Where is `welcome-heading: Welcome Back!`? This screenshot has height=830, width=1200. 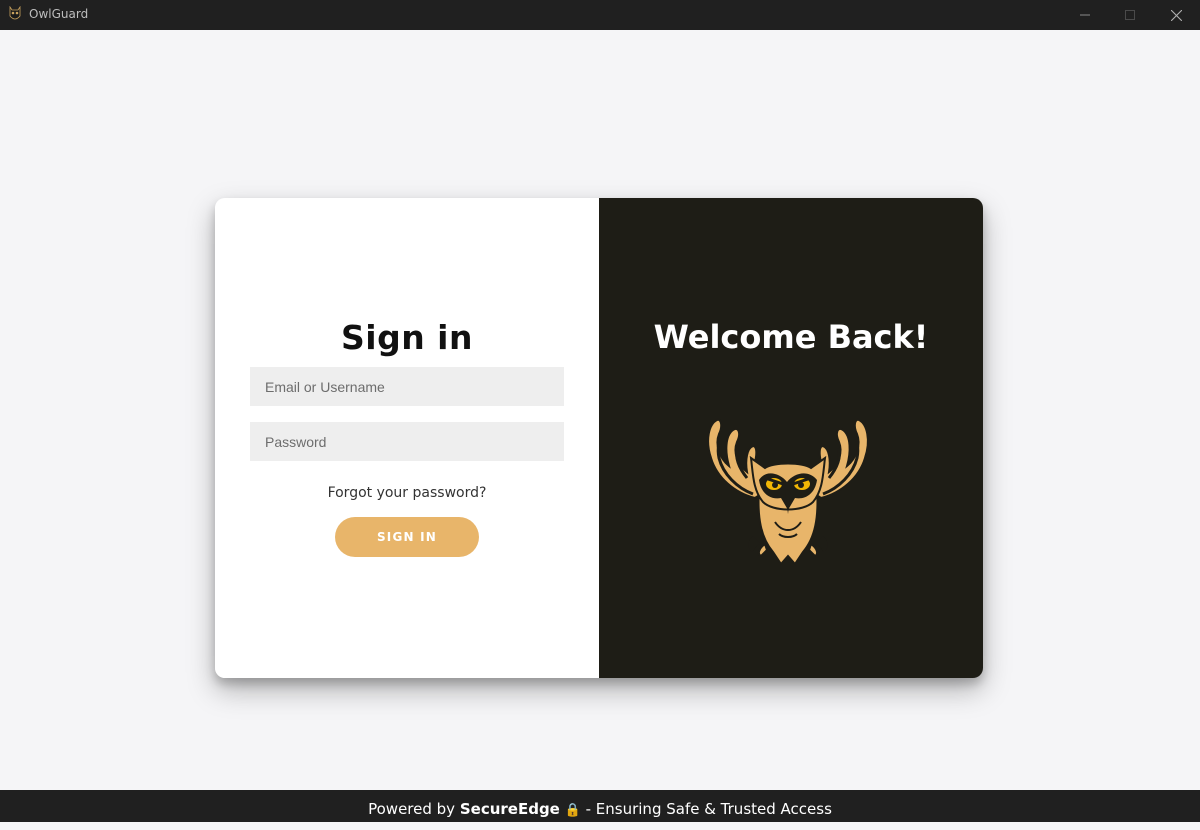 welcome-heading: Welcome Back! is located at coordinates (791, 337).